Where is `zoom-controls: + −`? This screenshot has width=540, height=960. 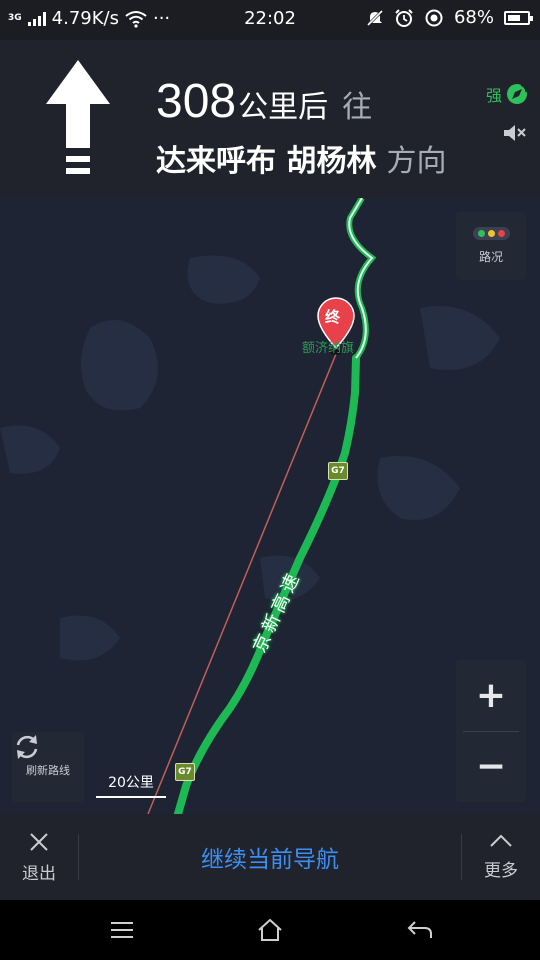 zoom-controls: + − is located at coordinates (491, 731).